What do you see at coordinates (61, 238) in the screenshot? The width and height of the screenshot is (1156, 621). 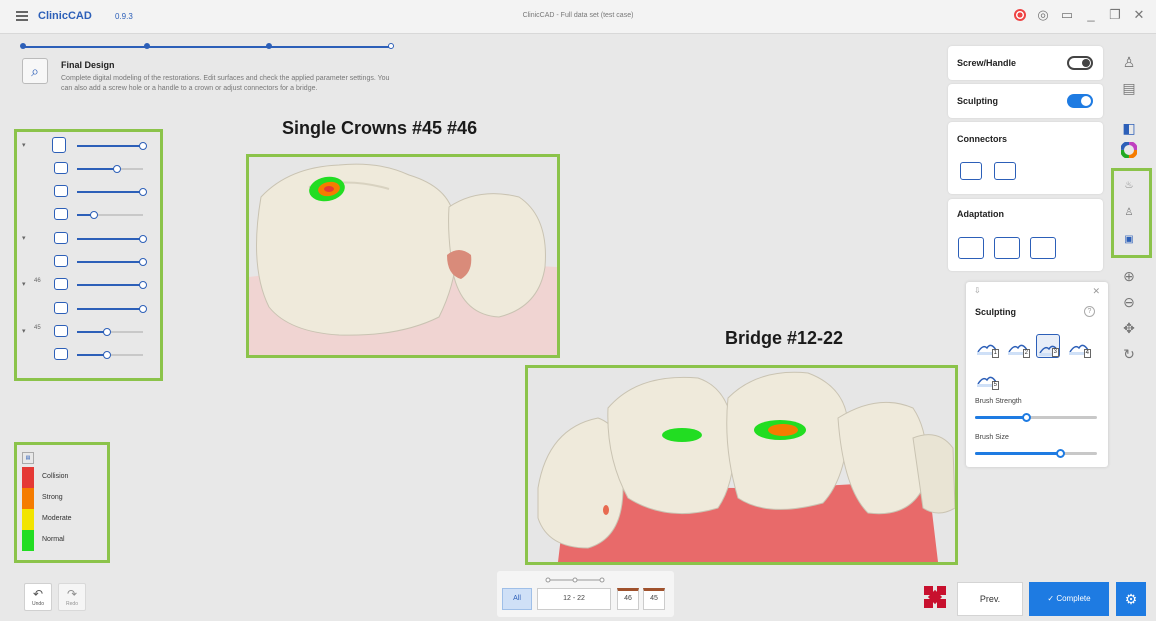 I see `bridge-group-icon` at bounding box center [61, 238].